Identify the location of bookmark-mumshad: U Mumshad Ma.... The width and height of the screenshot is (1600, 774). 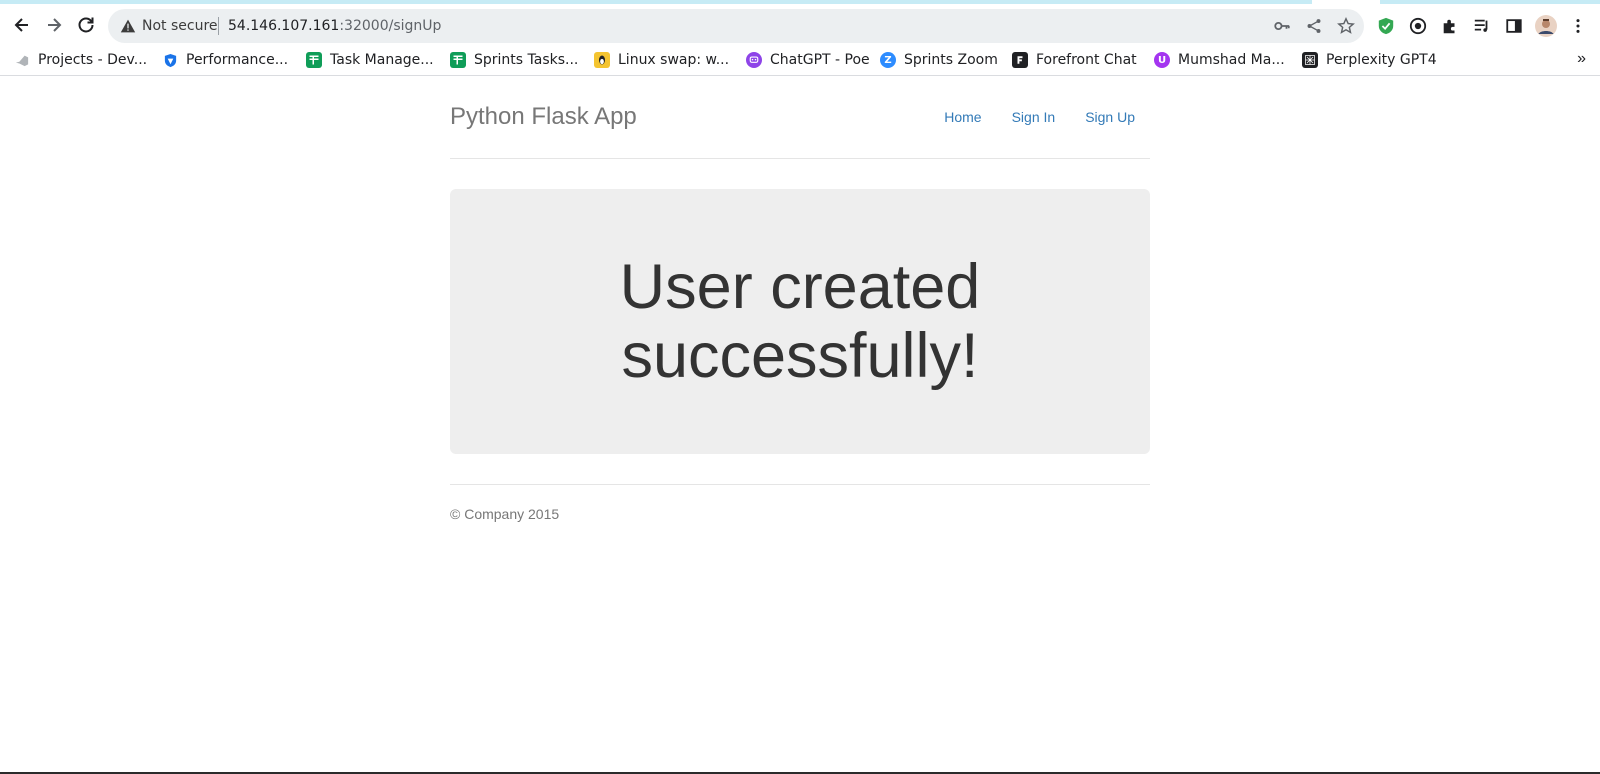
(1219, 60).